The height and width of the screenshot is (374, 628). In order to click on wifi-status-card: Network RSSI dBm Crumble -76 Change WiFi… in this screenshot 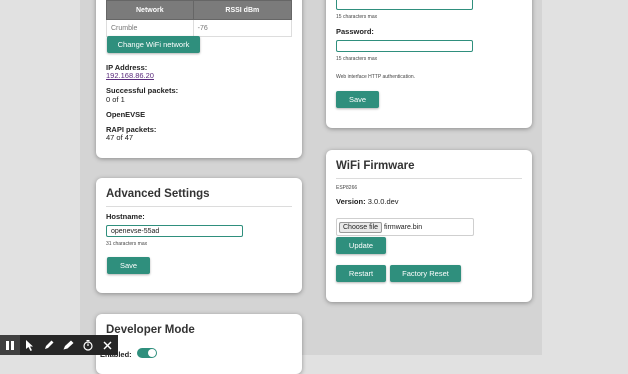, I will do `click(199, 79)`.